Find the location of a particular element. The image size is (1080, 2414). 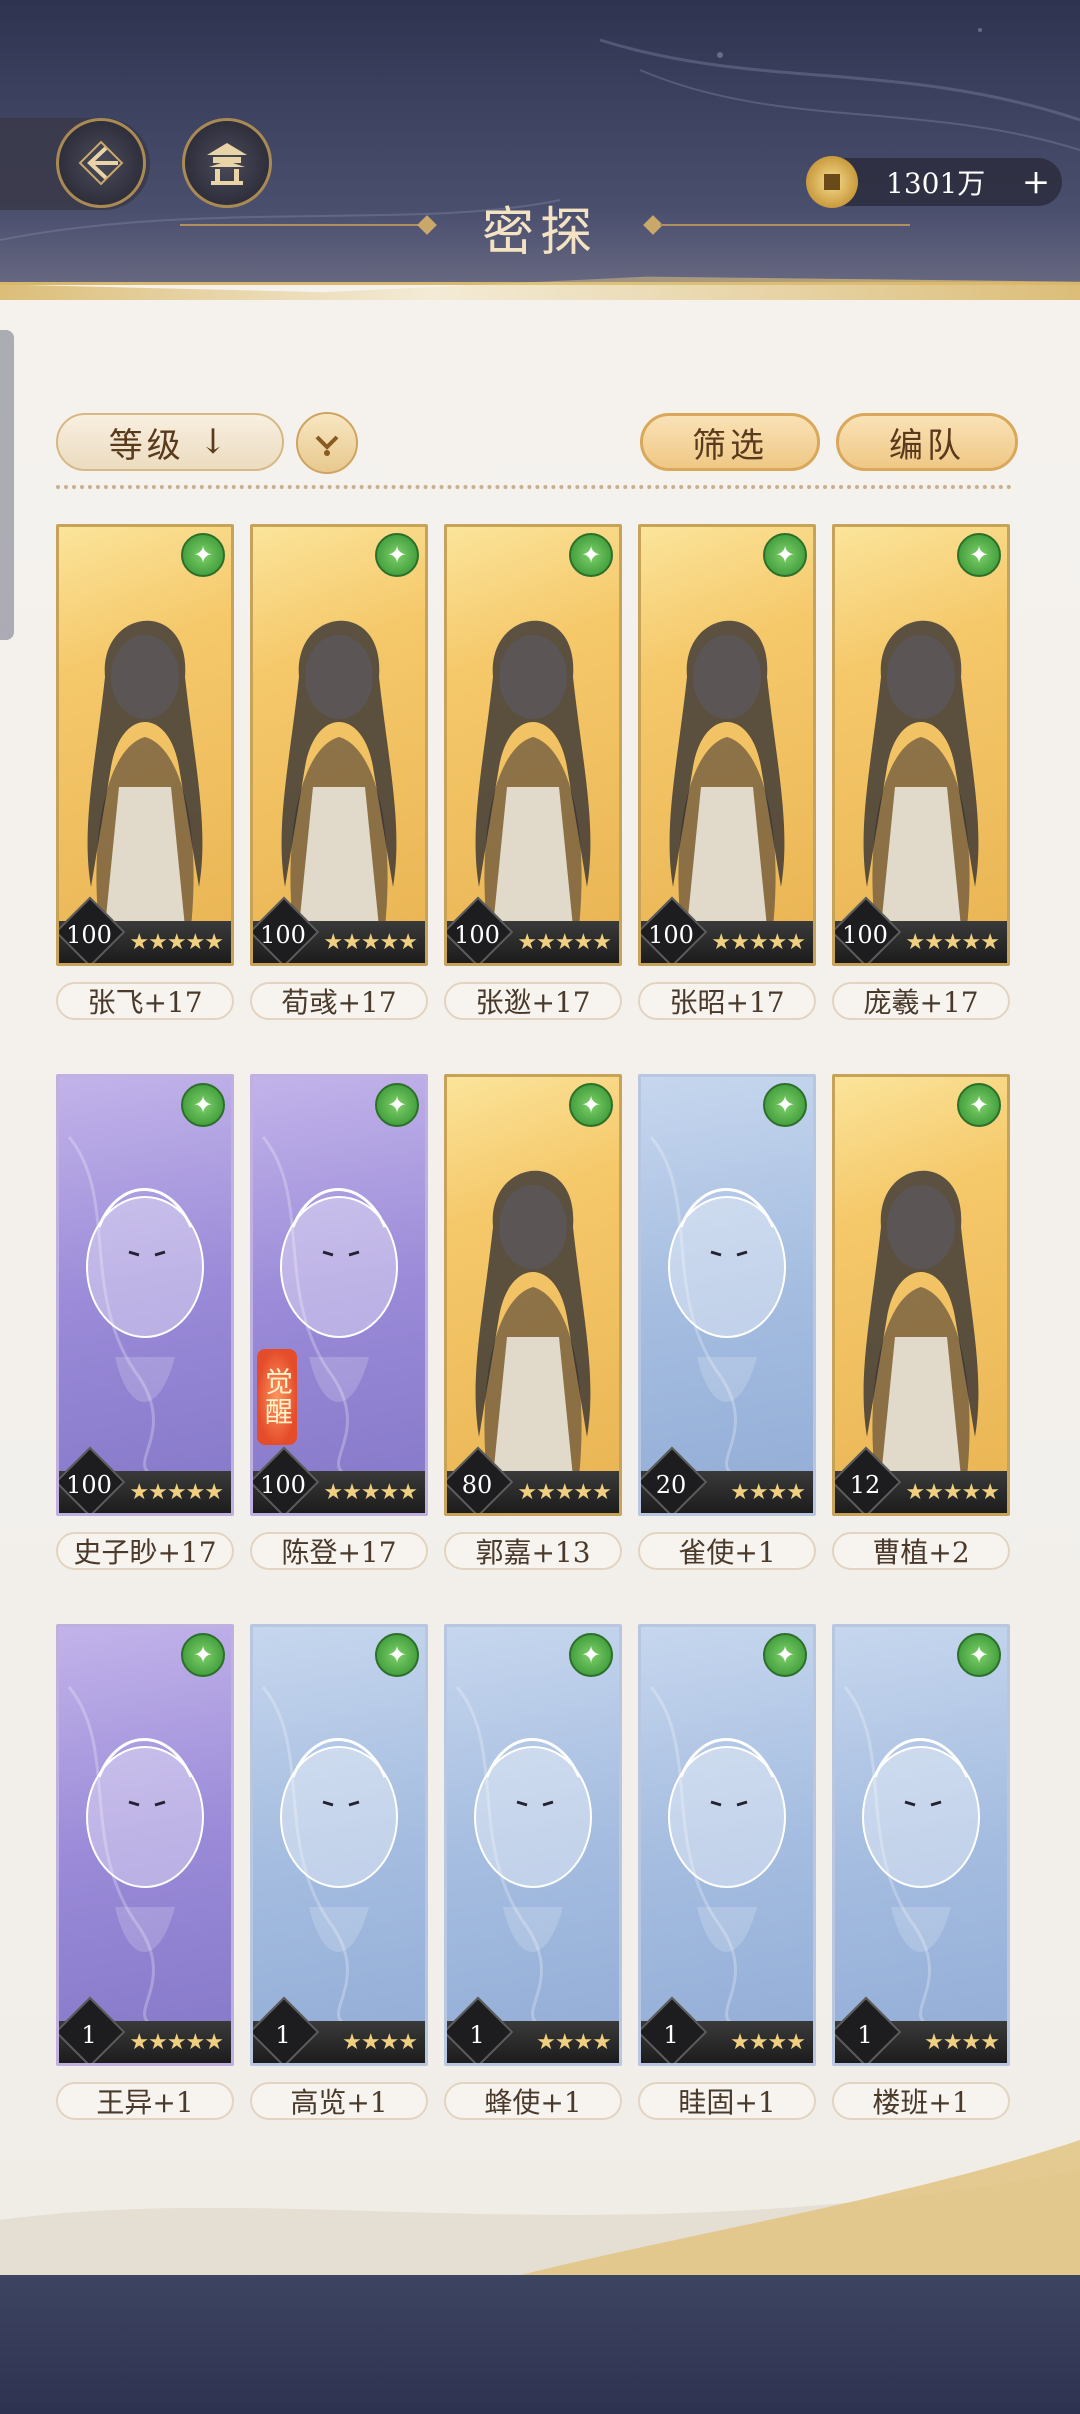

agent-name-label: 高览+1 is located at coordinates (339, 2101).